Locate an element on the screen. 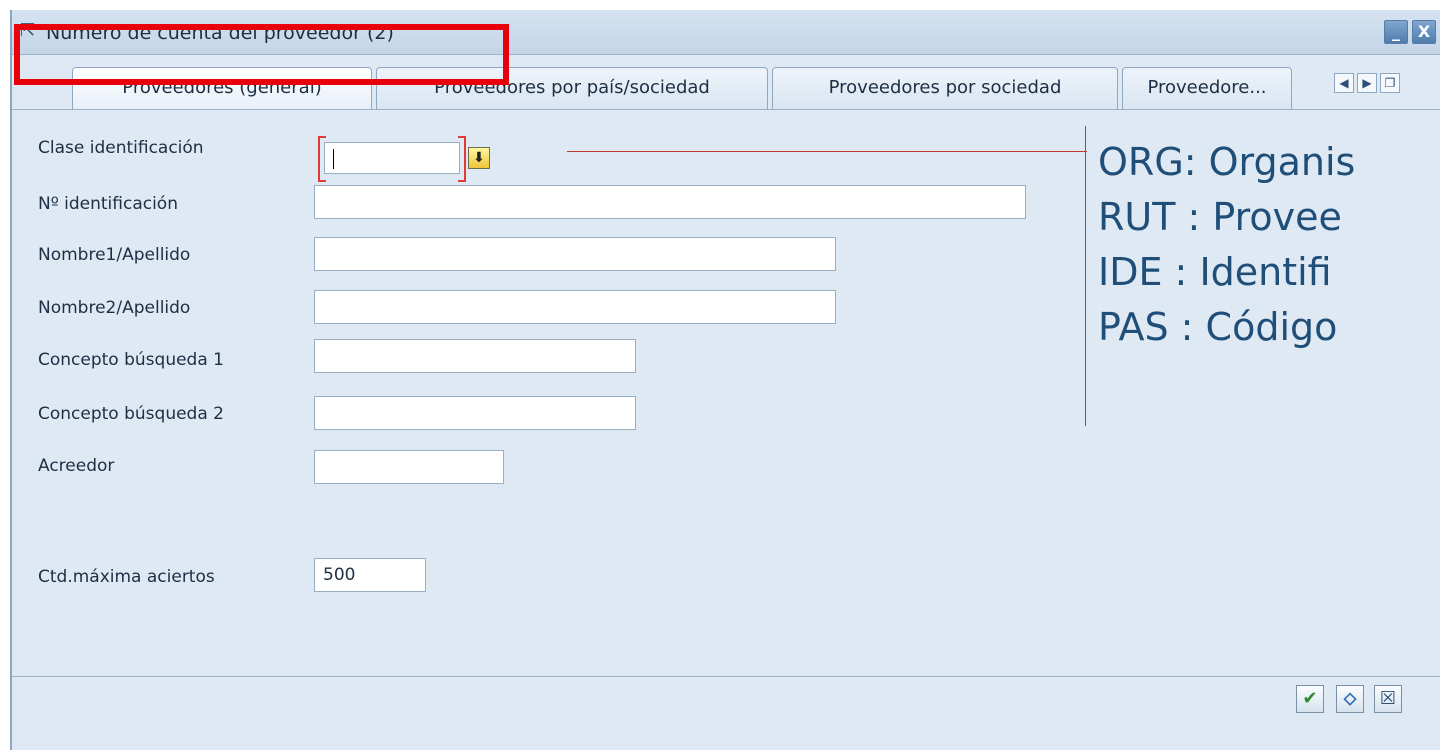 The image size is (1440, 750). close-button: X is located at coordinates (1424, 32).